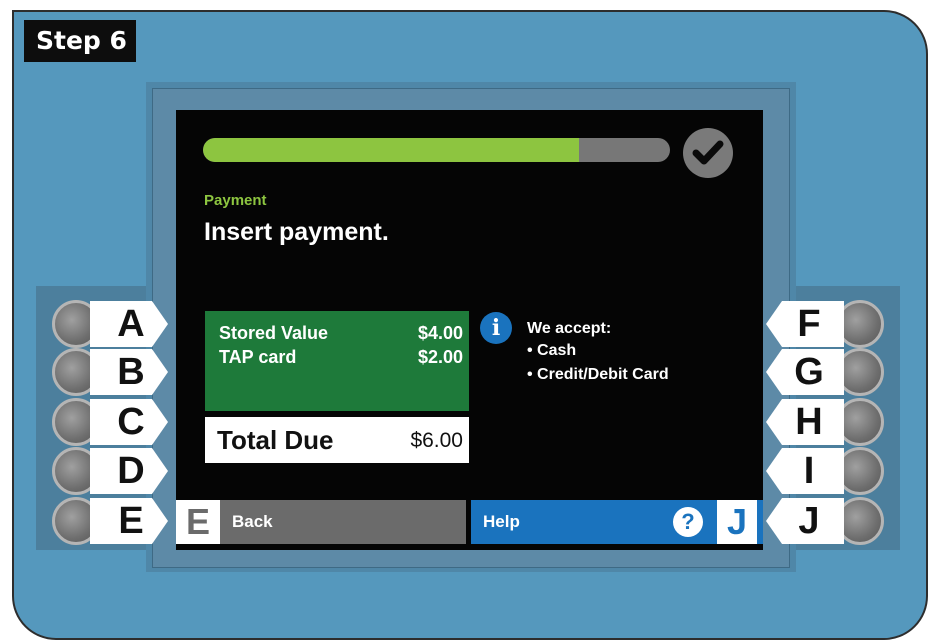 This screenshot has height=643, width=934. What do you see at coordinates (131, 521) in the screenshot?
I see `hardware-button-letter-e: E` at bounding box center [131, 521].